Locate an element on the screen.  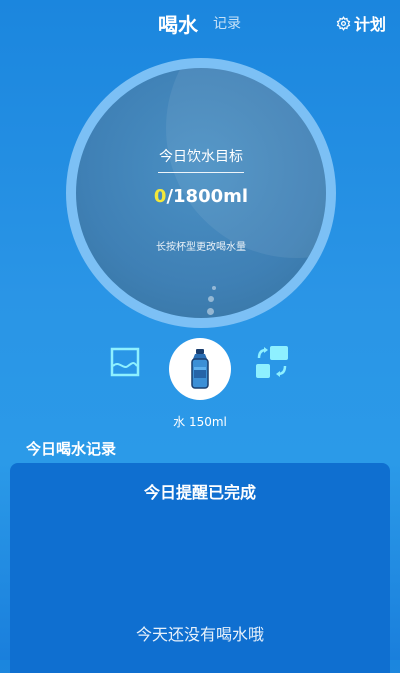
cup-selector: 水 150ml is located at coordinates (200, 383).